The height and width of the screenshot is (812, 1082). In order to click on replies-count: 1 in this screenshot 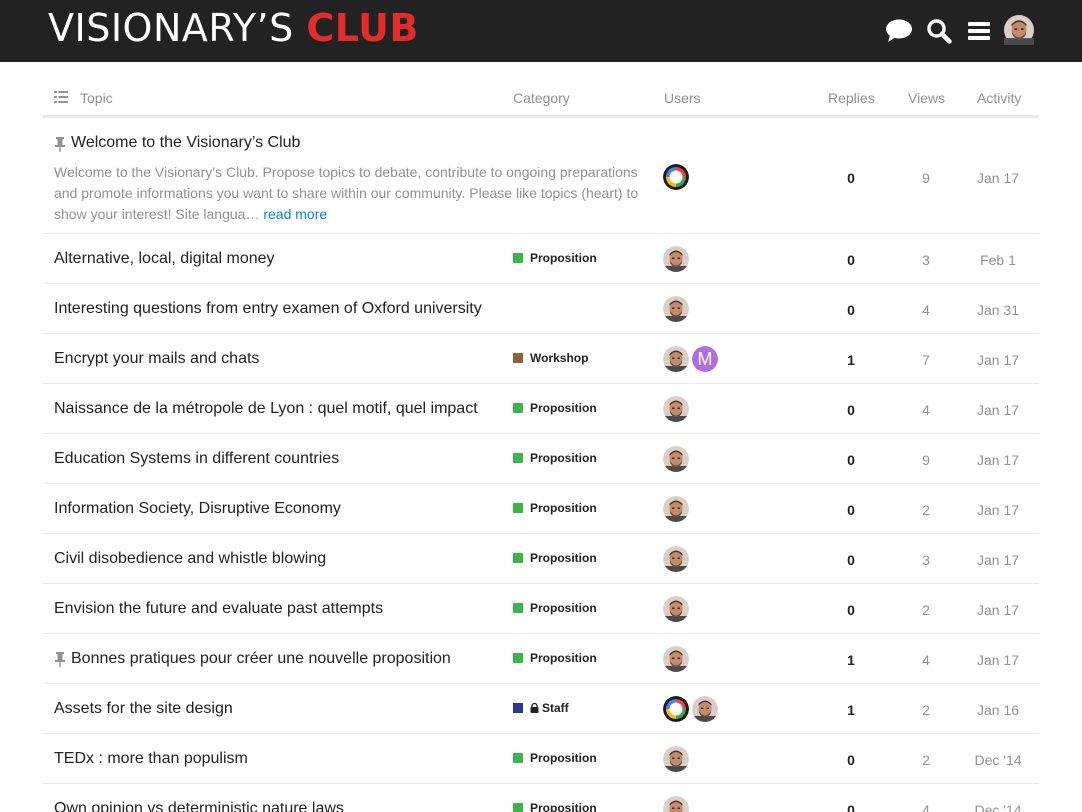, I will do `click(851, 660)`.